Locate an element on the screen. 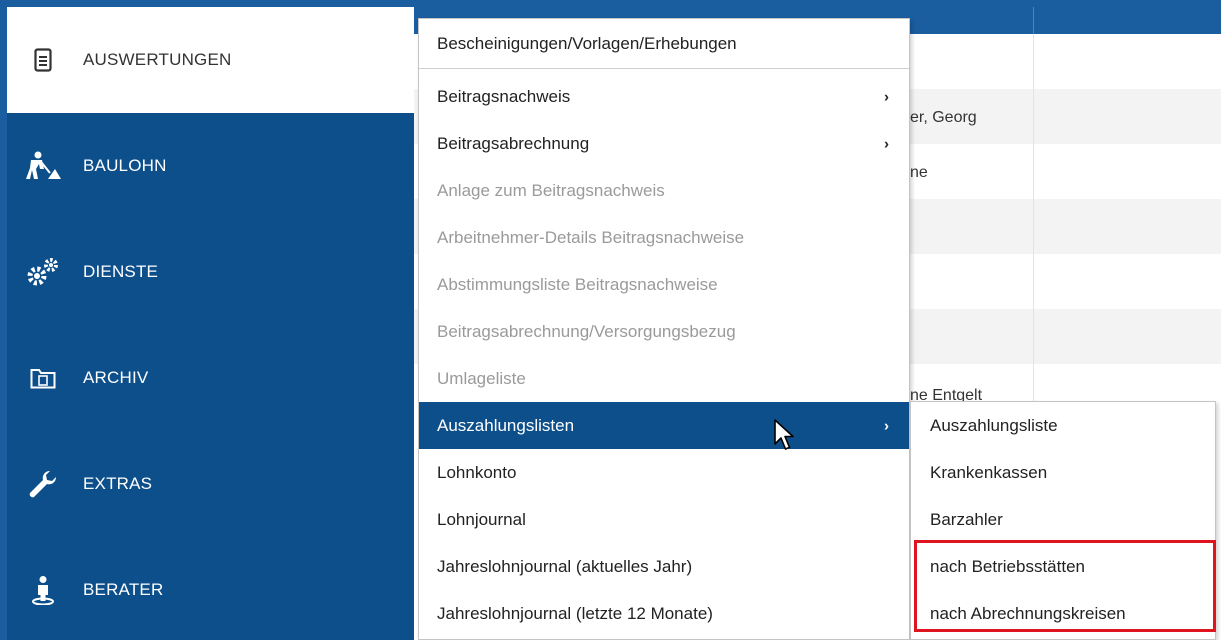 Image resolution: width=1221 pixels, height=640 pixels. menu-item-label: Beitragsabrechnung/Versorgungsbezug is located at coordinates (586, 331).